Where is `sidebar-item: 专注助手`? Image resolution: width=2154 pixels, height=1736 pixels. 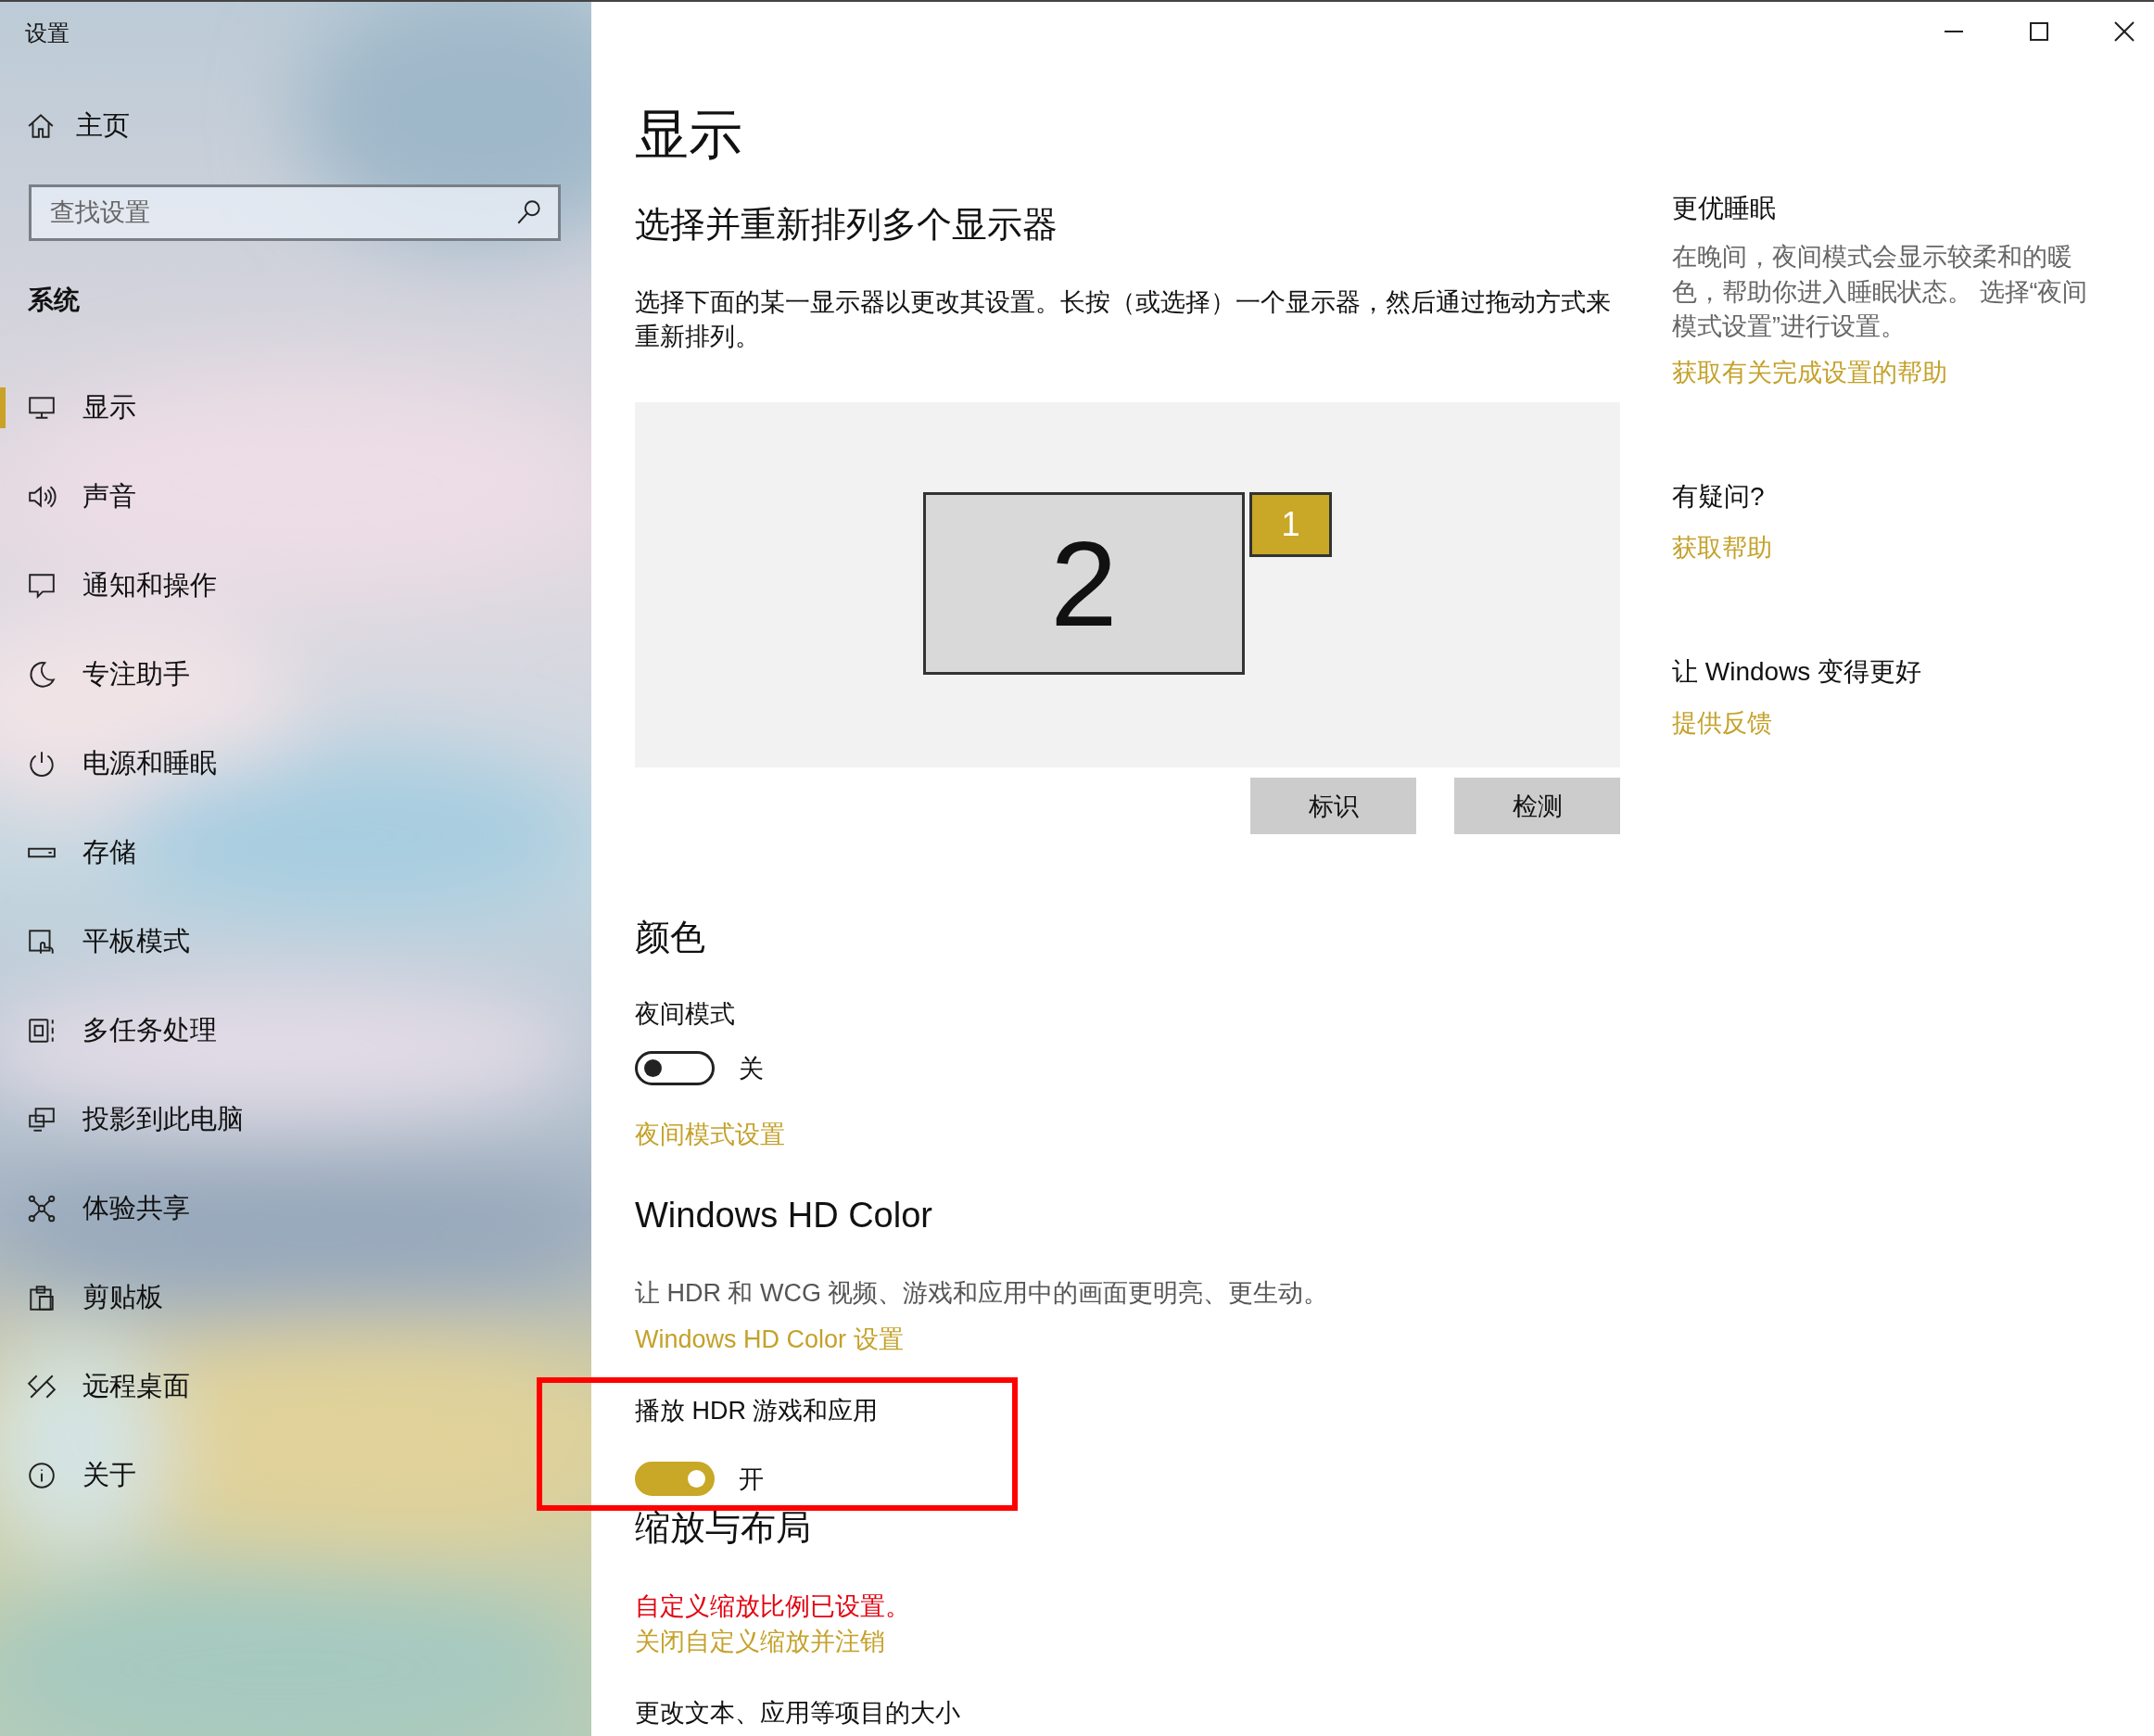
sidebar-item: 专注助手 is located at coordinates (108, 674).